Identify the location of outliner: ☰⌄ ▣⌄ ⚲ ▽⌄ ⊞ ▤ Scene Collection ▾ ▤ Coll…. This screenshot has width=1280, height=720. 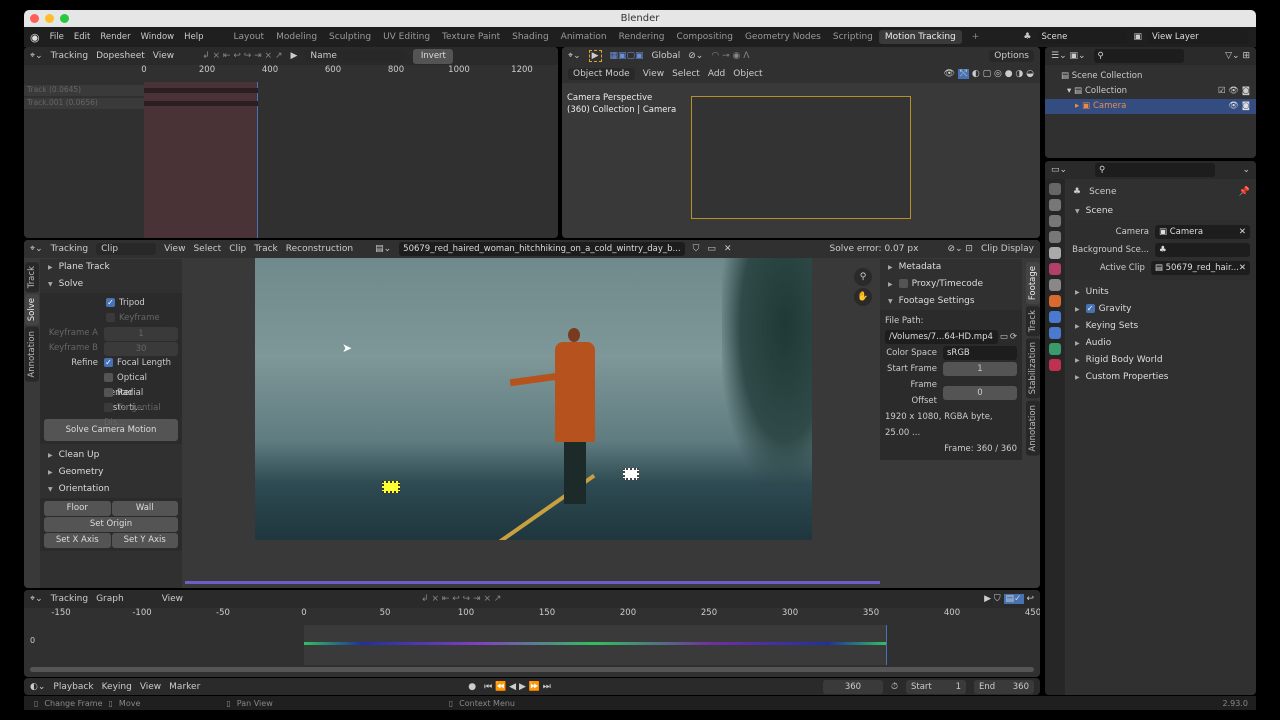
(1150, 102).